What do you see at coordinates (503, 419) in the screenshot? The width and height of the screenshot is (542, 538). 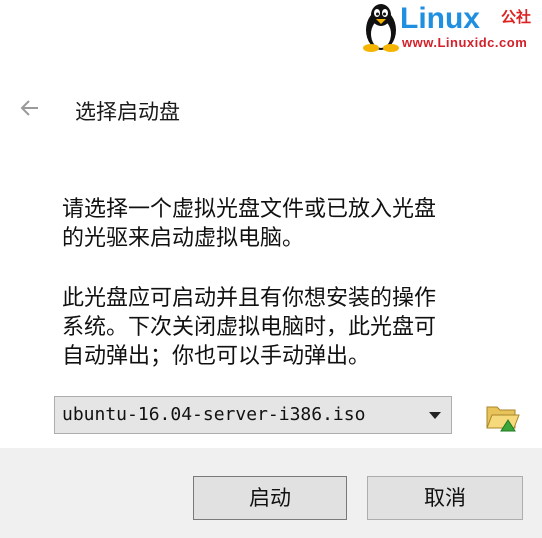 I see `folder-open-icon` at bounding box center [503, 419].